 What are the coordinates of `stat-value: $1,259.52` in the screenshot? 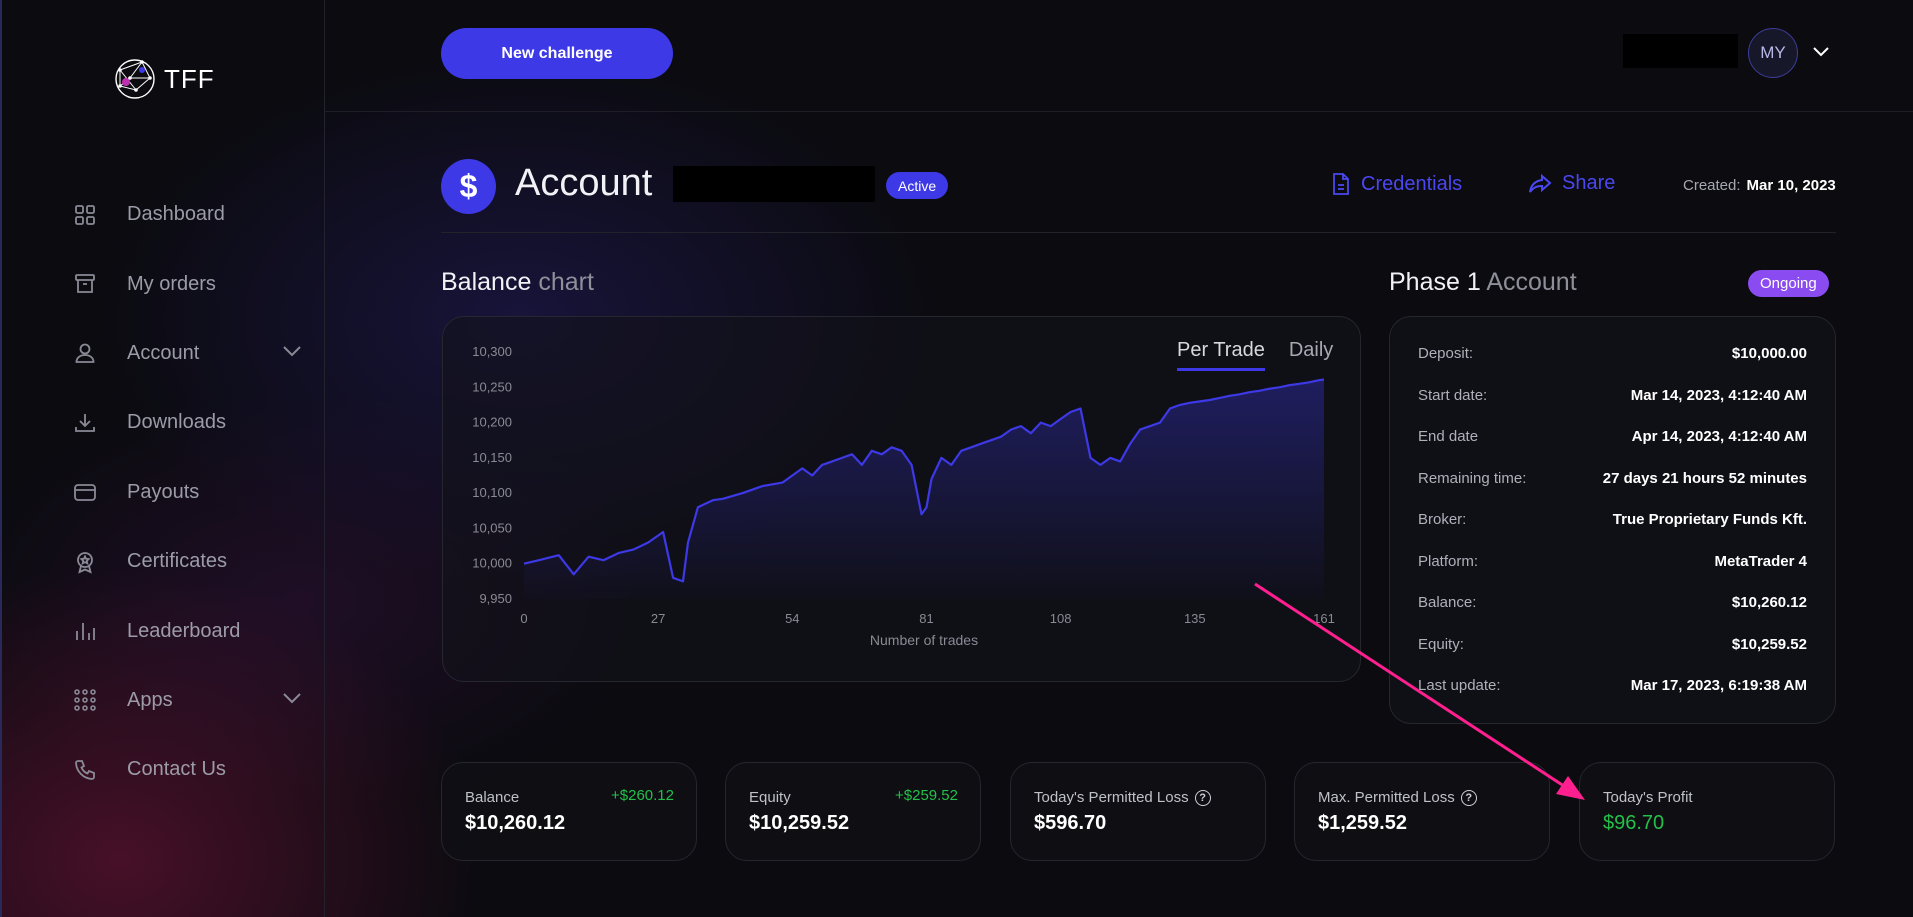 It's located at (1362, 823).